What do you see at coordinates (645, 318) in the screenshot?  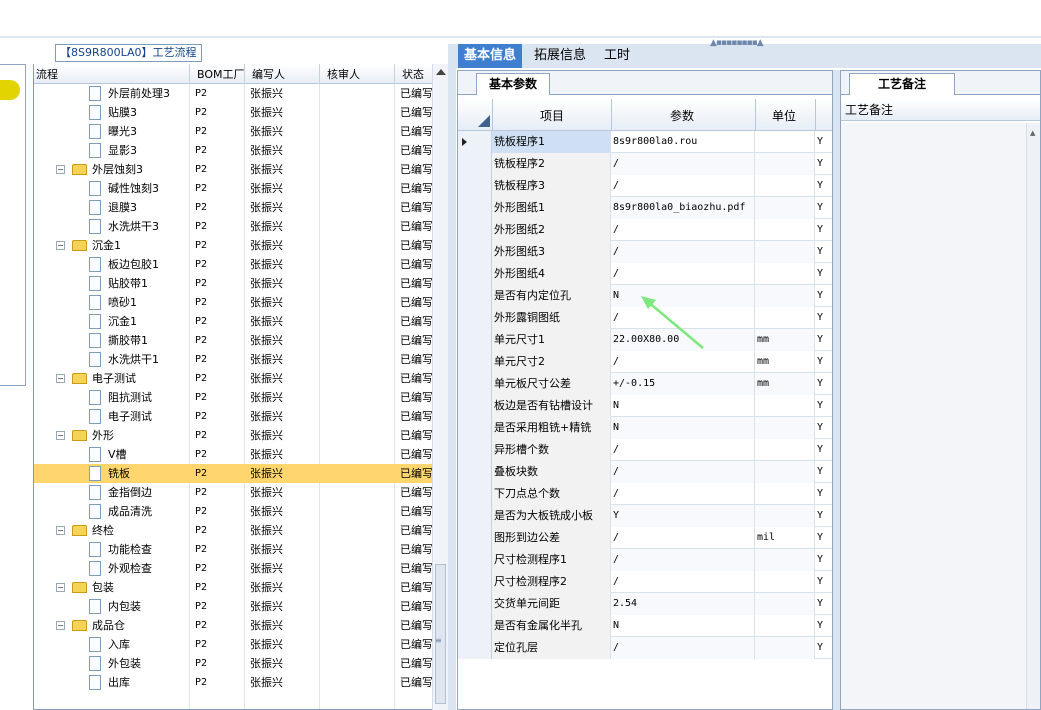 I see `param-row: 外形露铜图纸 / Y` at bounding box center [645, 318].